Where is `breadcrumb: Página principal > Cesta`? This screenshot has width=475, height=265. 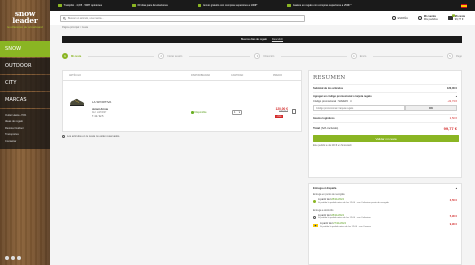
breadcrumb: Página principal > Cesta is located at coordinates (75, 27).